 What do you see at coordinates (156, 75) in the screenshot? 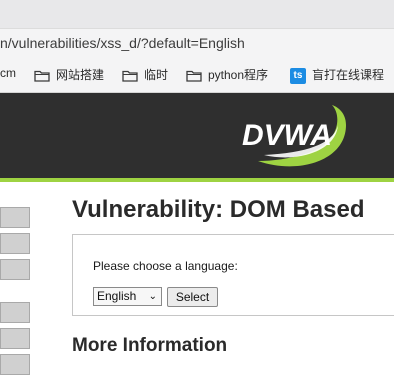
I see `bookmark-label: 临时` at bounding box center [156, 75].